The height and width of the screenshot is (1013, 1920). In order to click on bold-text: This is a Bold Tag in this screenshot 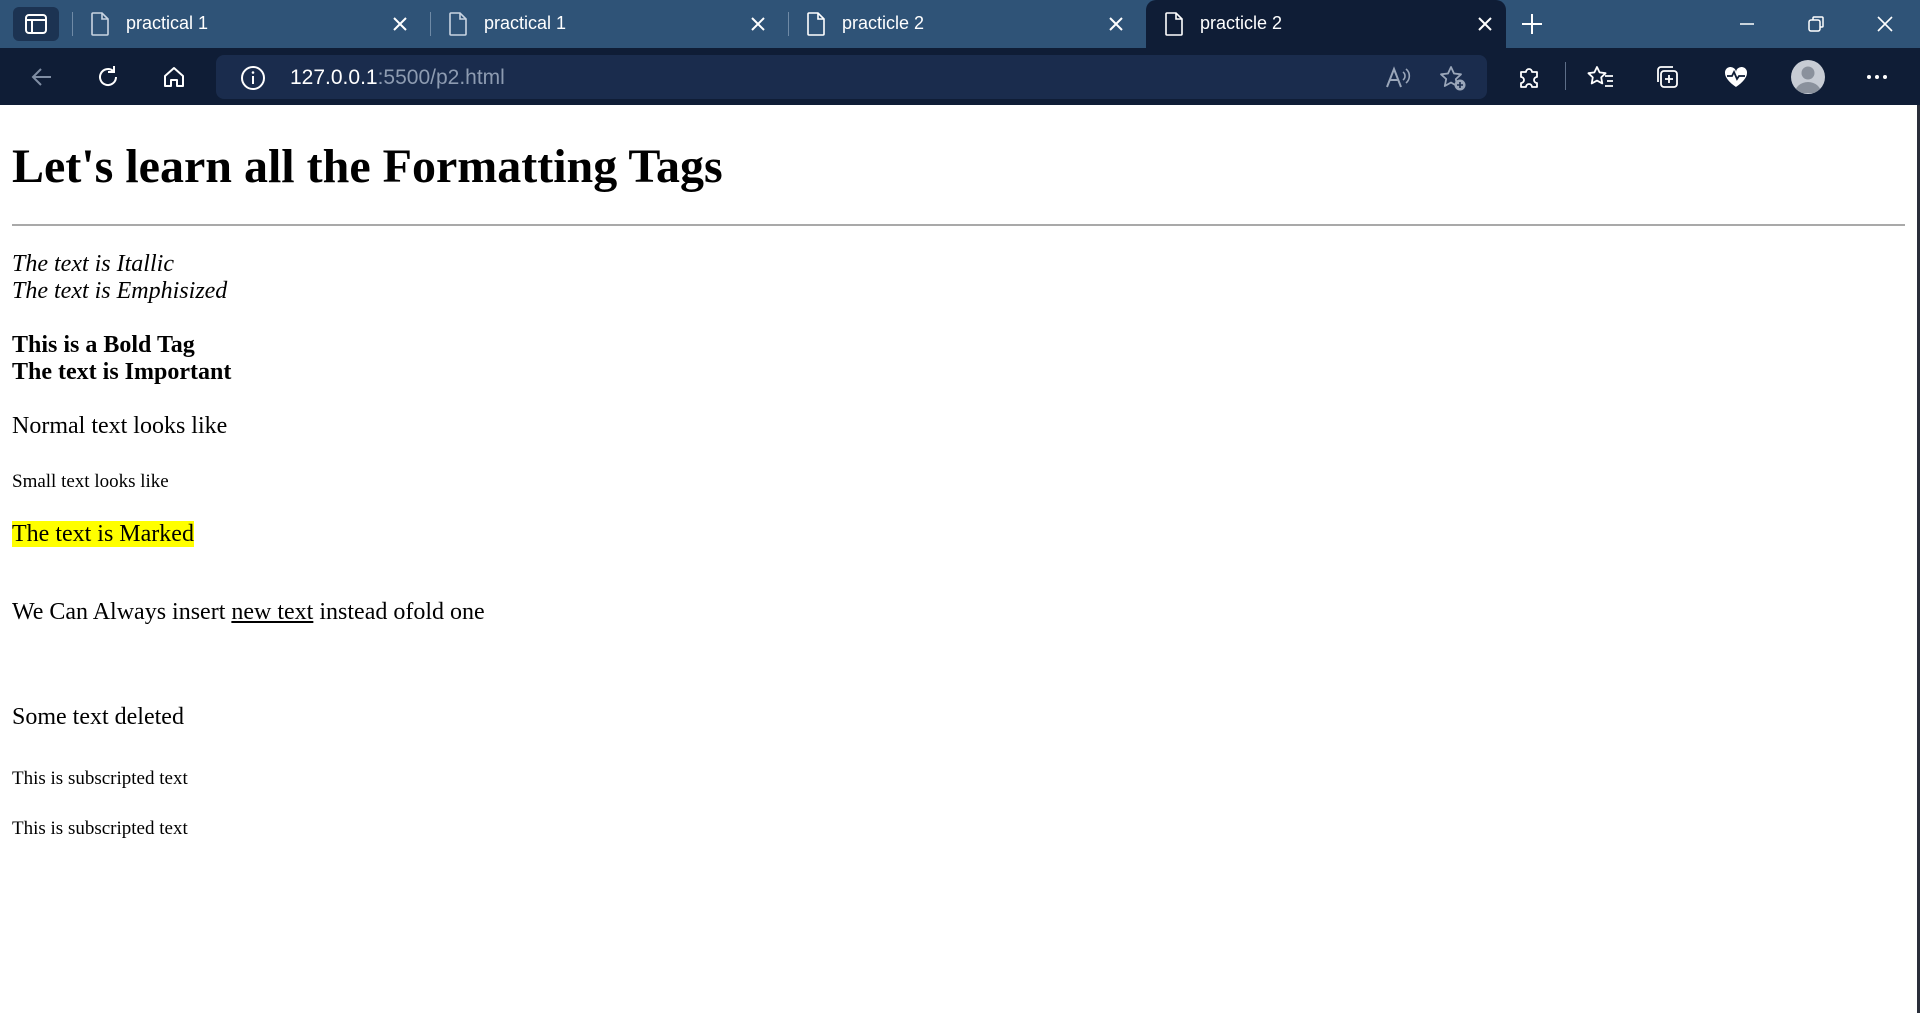, I will do `click(103, 345)`.